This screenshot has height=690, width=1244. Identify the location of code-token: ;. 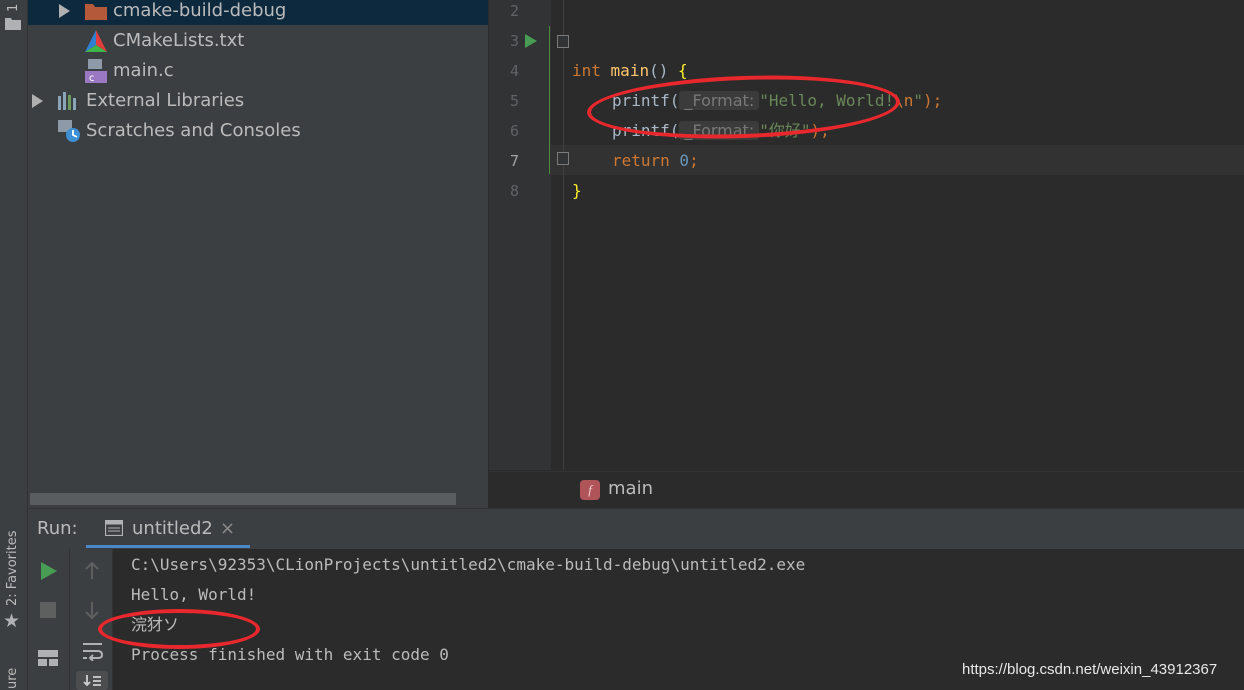
(694, 160).